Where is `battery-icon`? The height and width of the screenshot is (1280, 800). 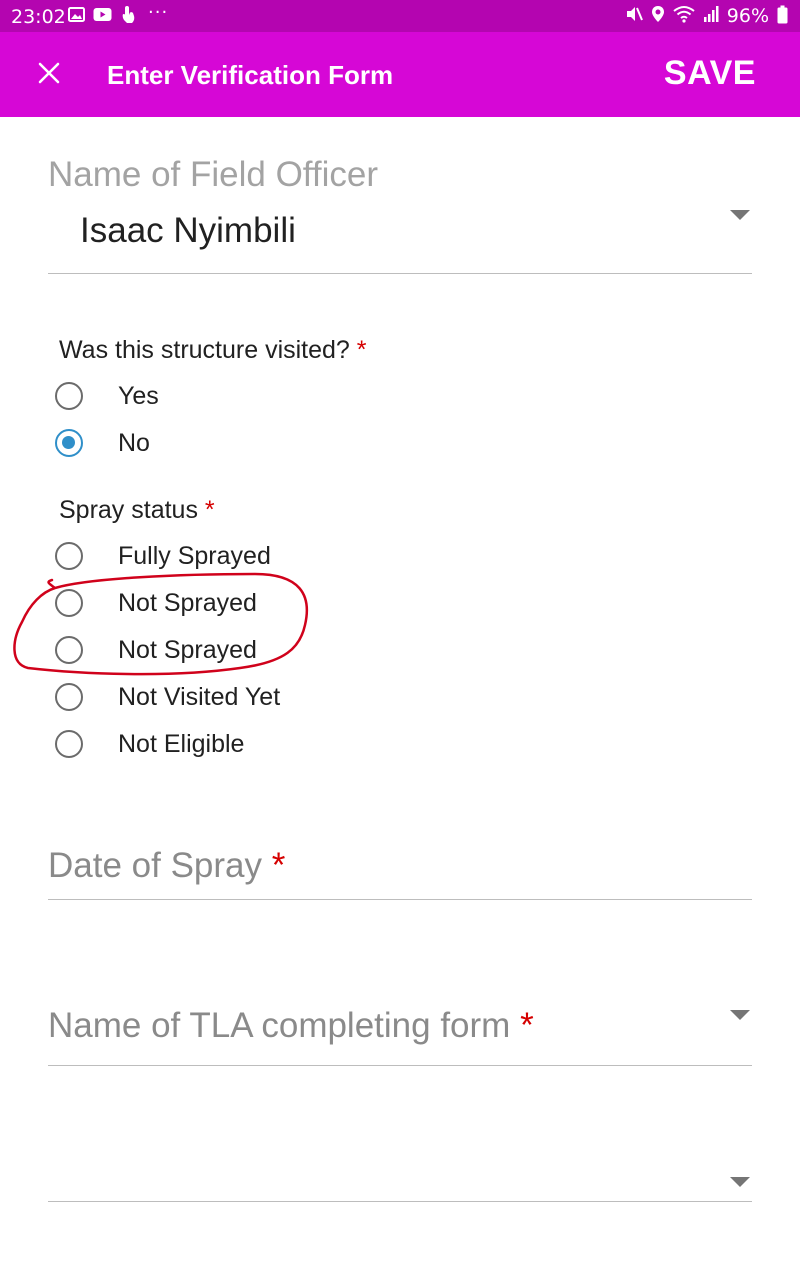 battery-icon is located at coordinates (782, 16).